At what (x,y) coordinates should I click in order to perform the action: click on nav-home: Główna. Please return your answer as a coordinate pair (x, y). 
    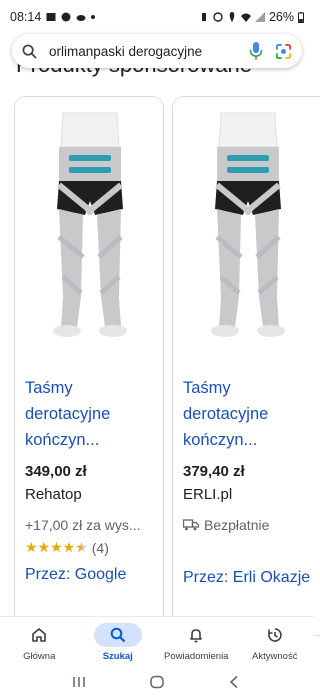
    Looking at the image, I should click on (39, 641).